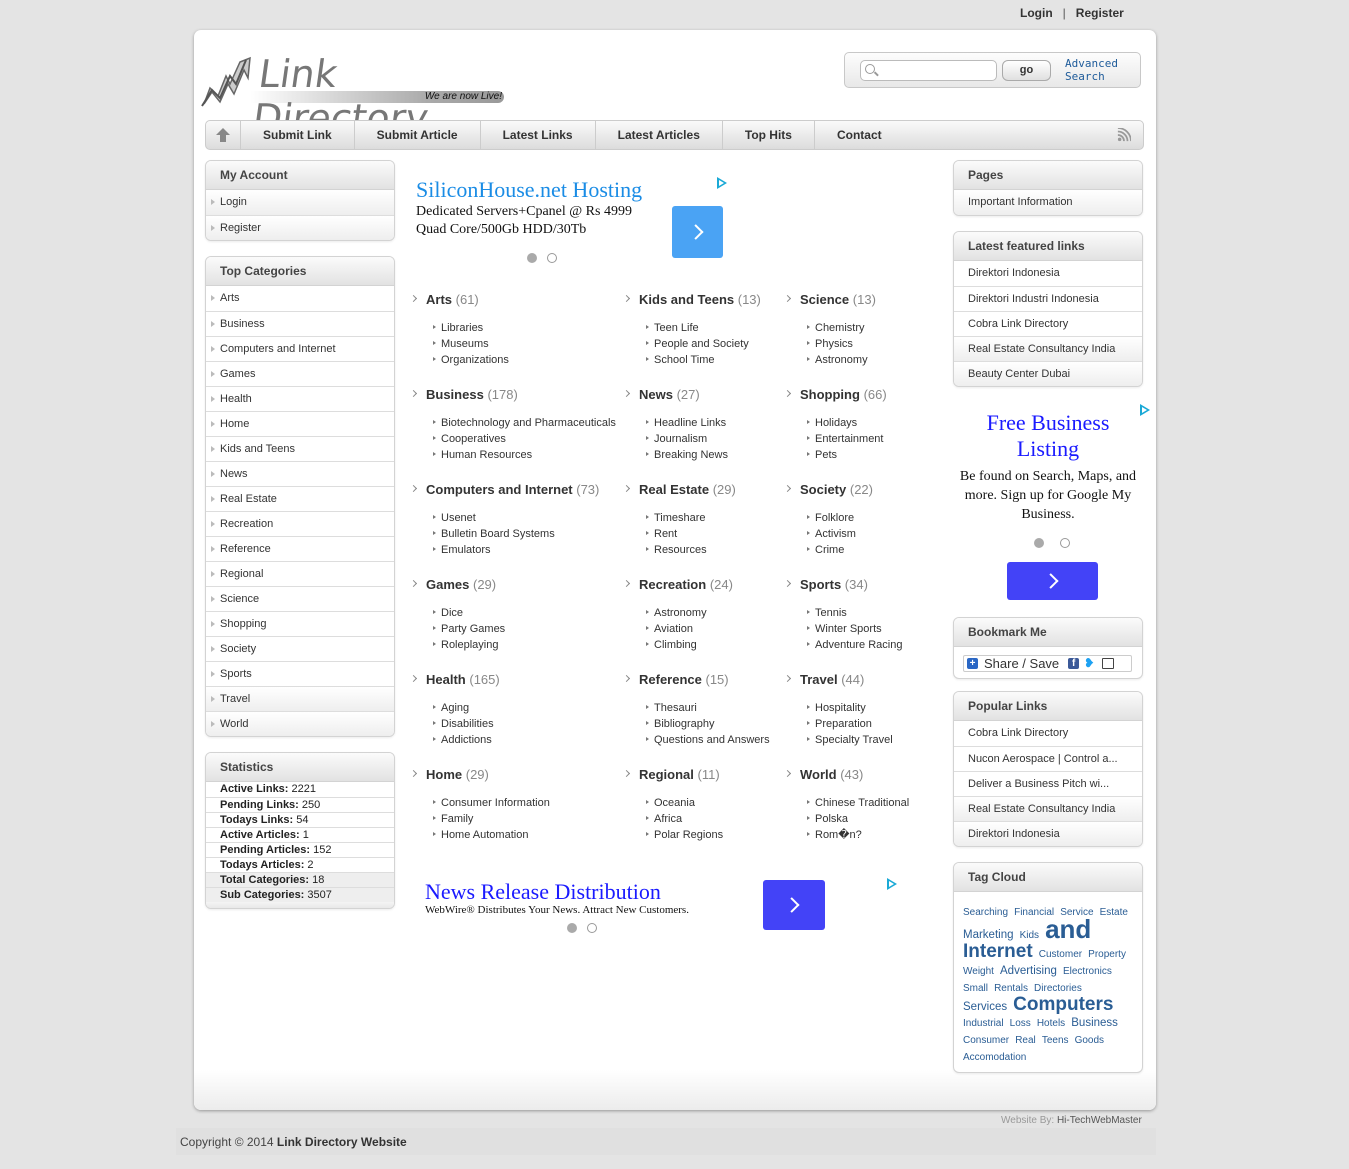 The height and width of the screenshot is (1169, 1349). Describe the element at coordinates (300, 498) in the screenshot. I see `top-category-item: Real Estate` at that location.